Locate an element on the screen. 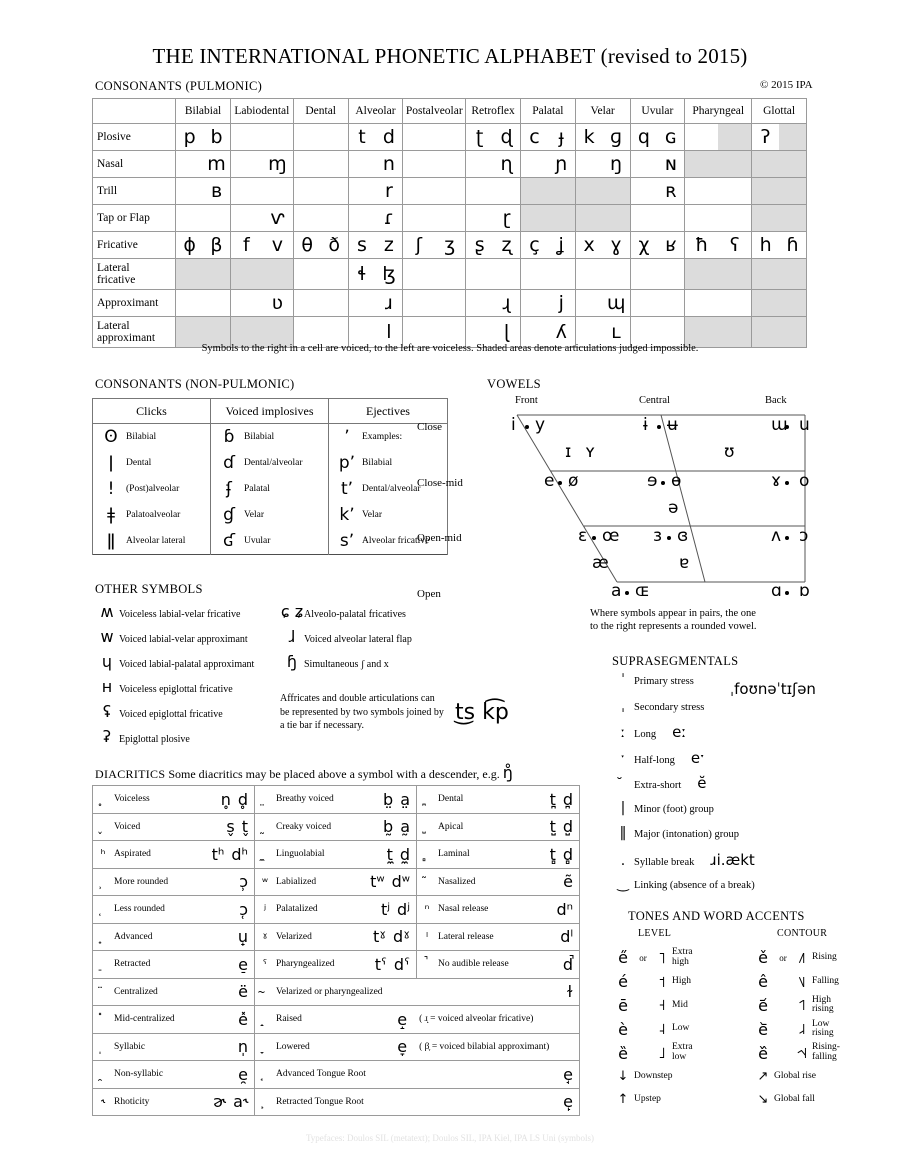 This screenshot has width=900, height=1165. diacritics-cell: ̤Breathy voiced b̤a̤ is located at coordinates (335, 799).